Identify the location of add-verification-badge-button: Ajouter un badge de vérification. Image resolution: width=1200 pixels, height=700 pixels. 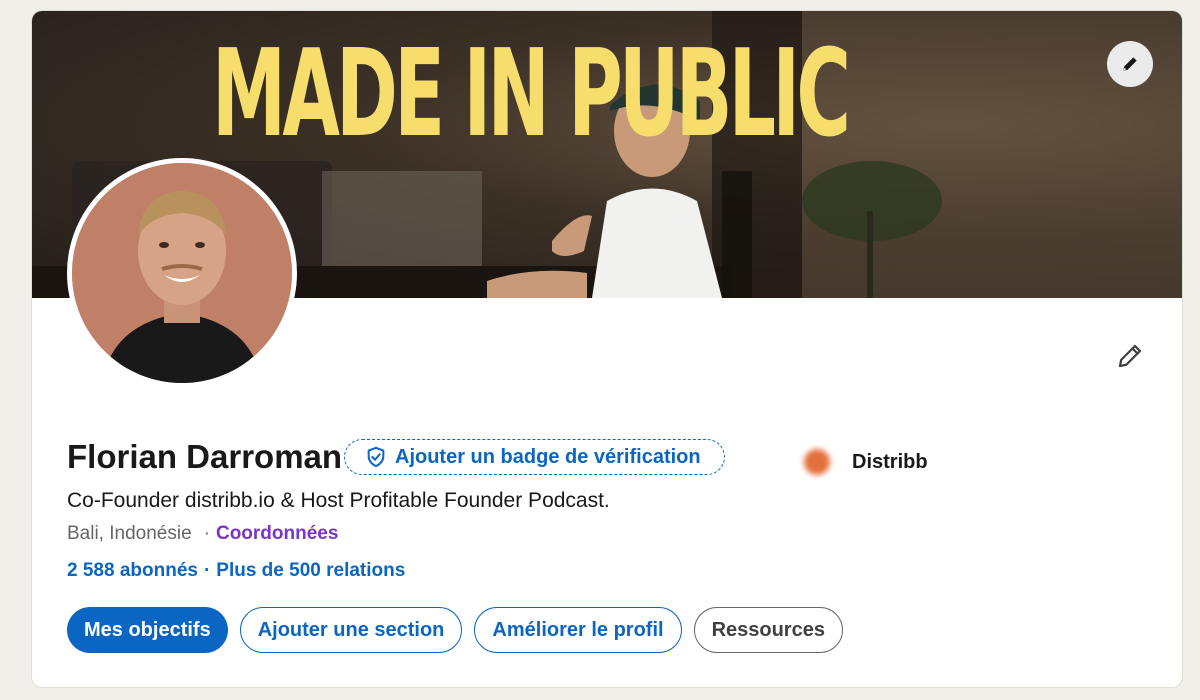
(534, 457).